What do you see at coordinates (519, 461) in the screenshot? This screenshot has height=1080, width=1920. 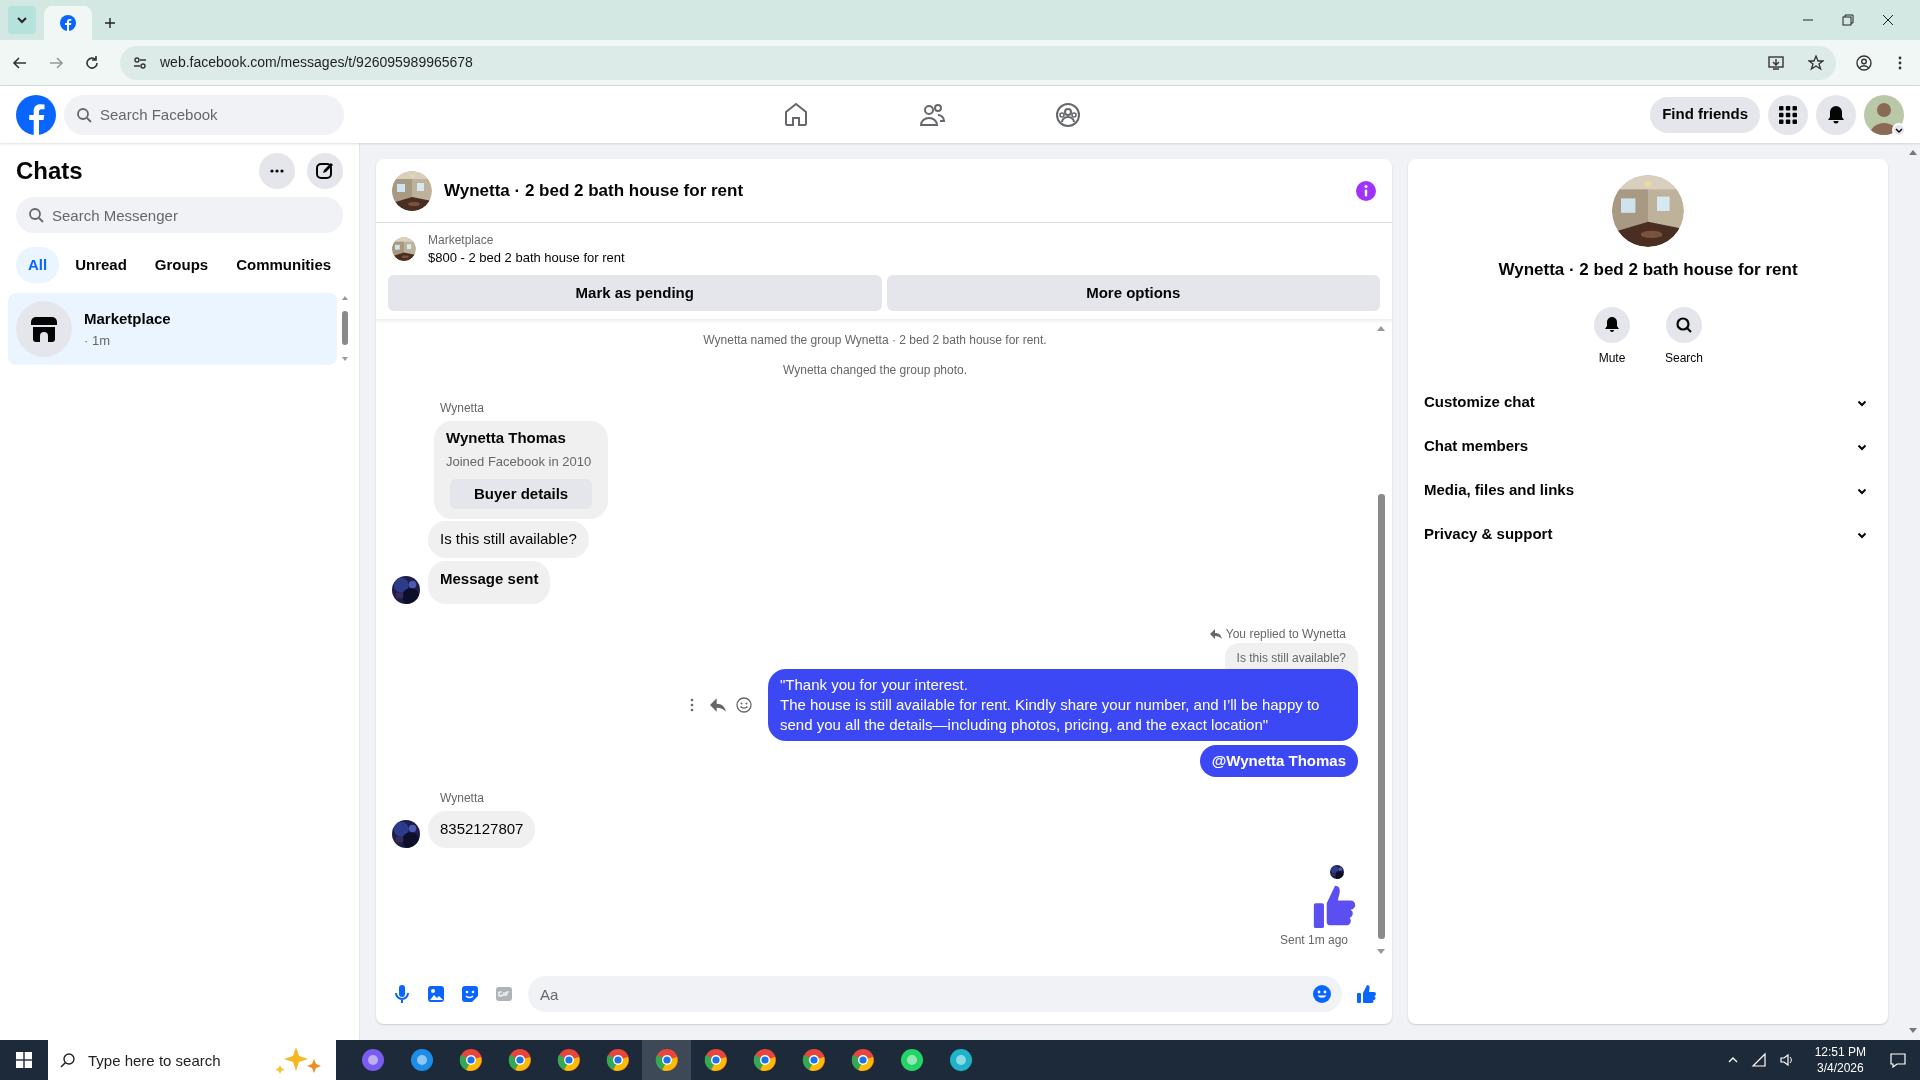 I see `card-subtitle: Joined Facebook in 2010` at bounding box center [519, 461].